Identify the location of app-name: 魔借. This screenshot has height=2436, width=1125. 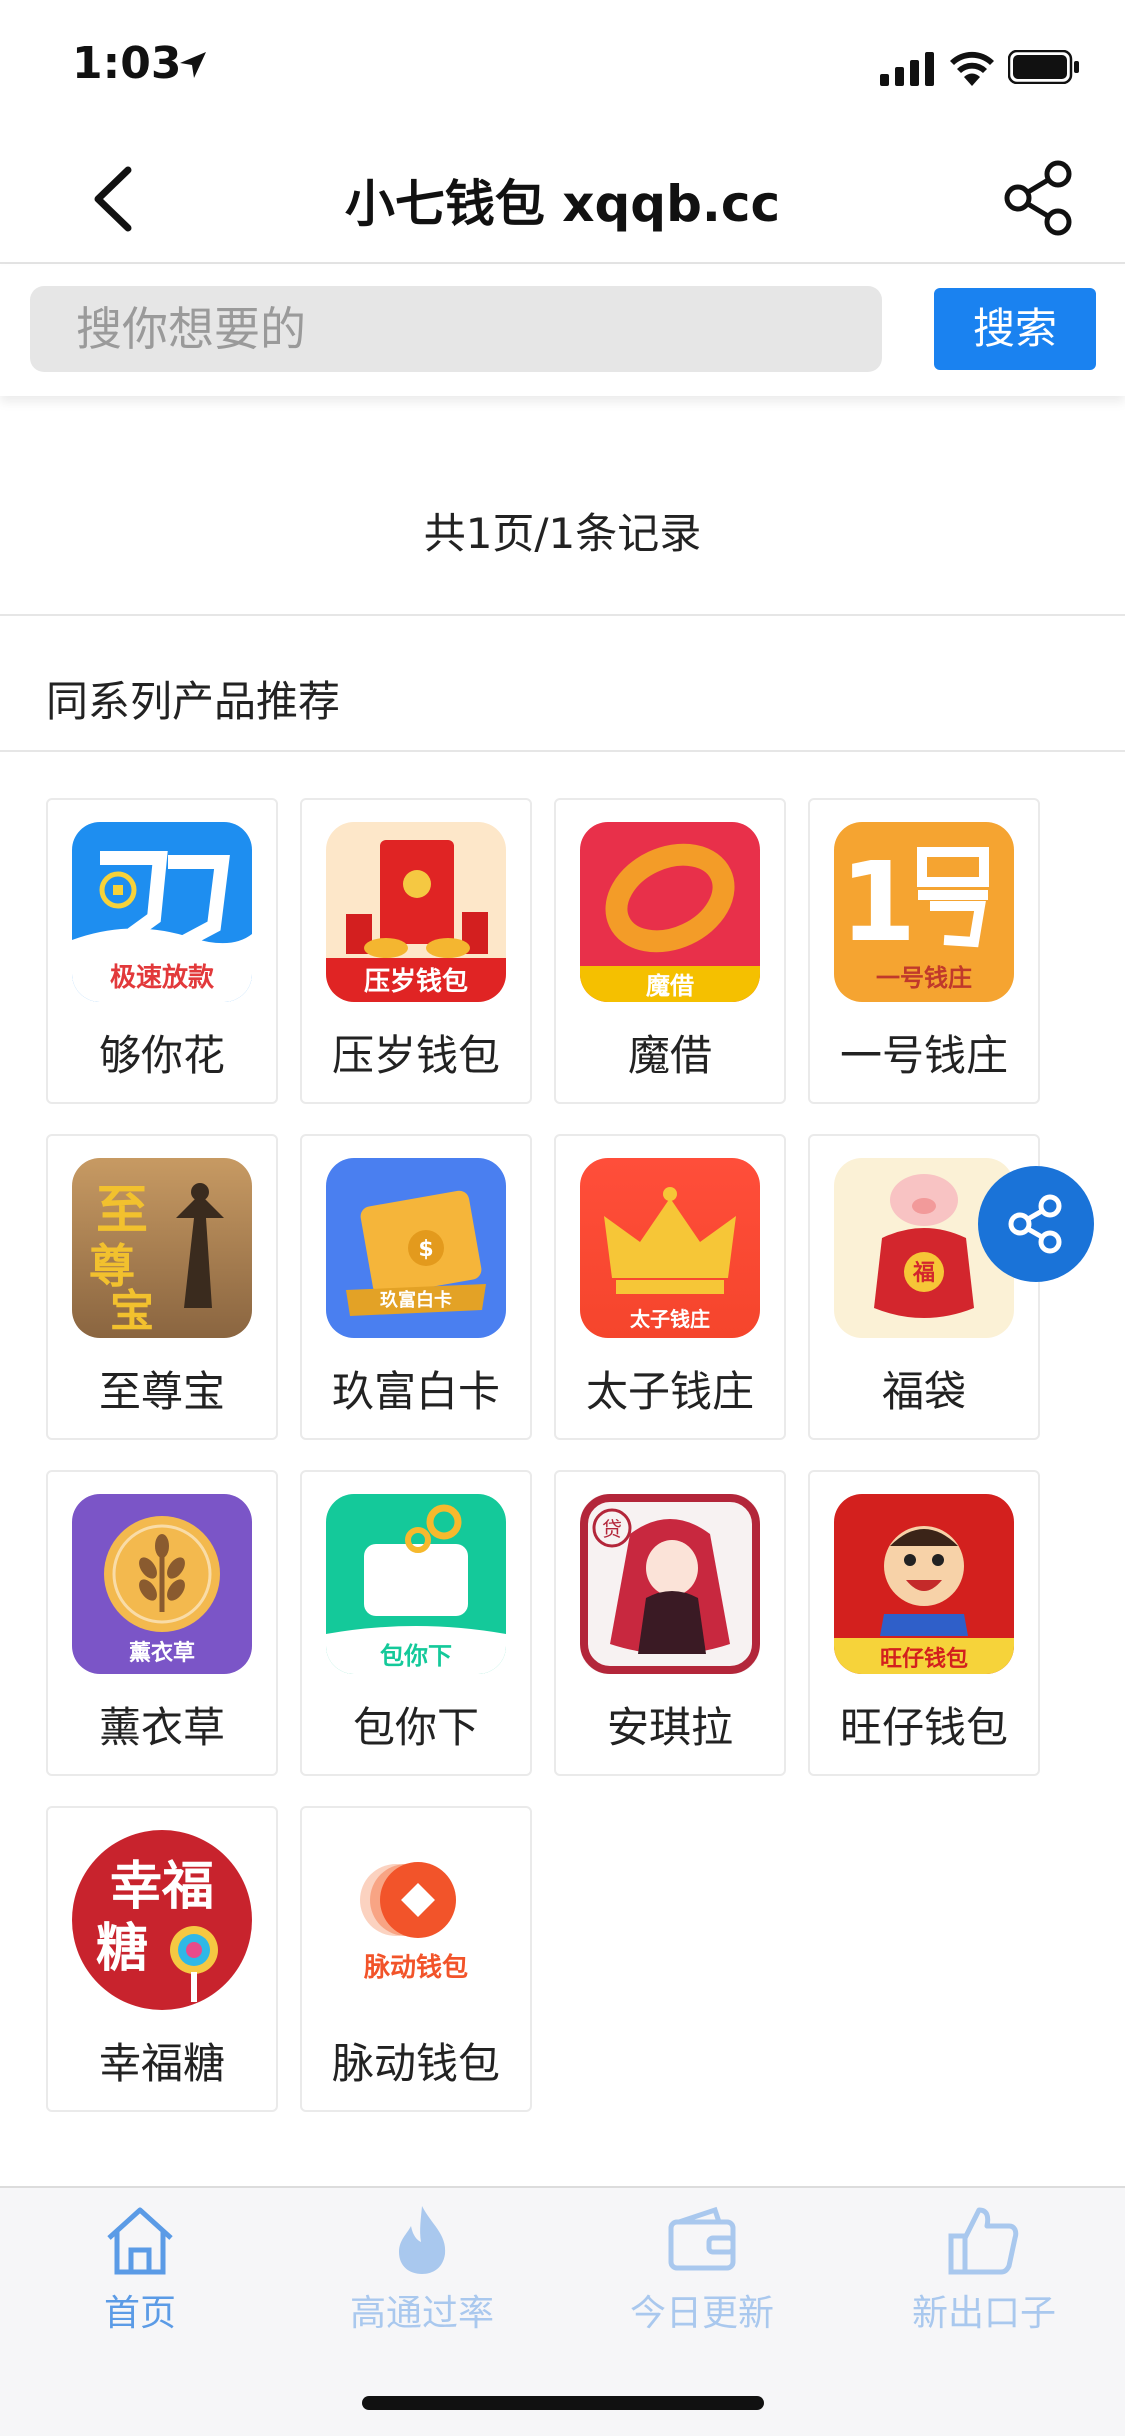
(669, 1055).